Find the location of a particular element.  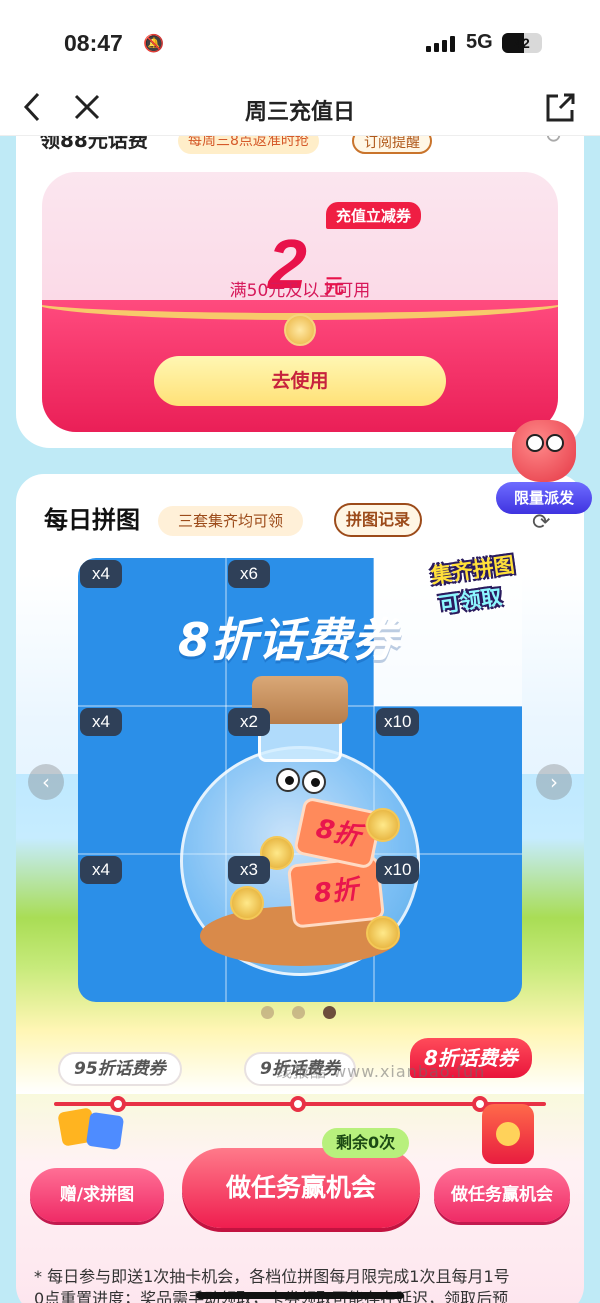

voucher-type-tag: 充值立减券 is located at coordinates (374, 215).